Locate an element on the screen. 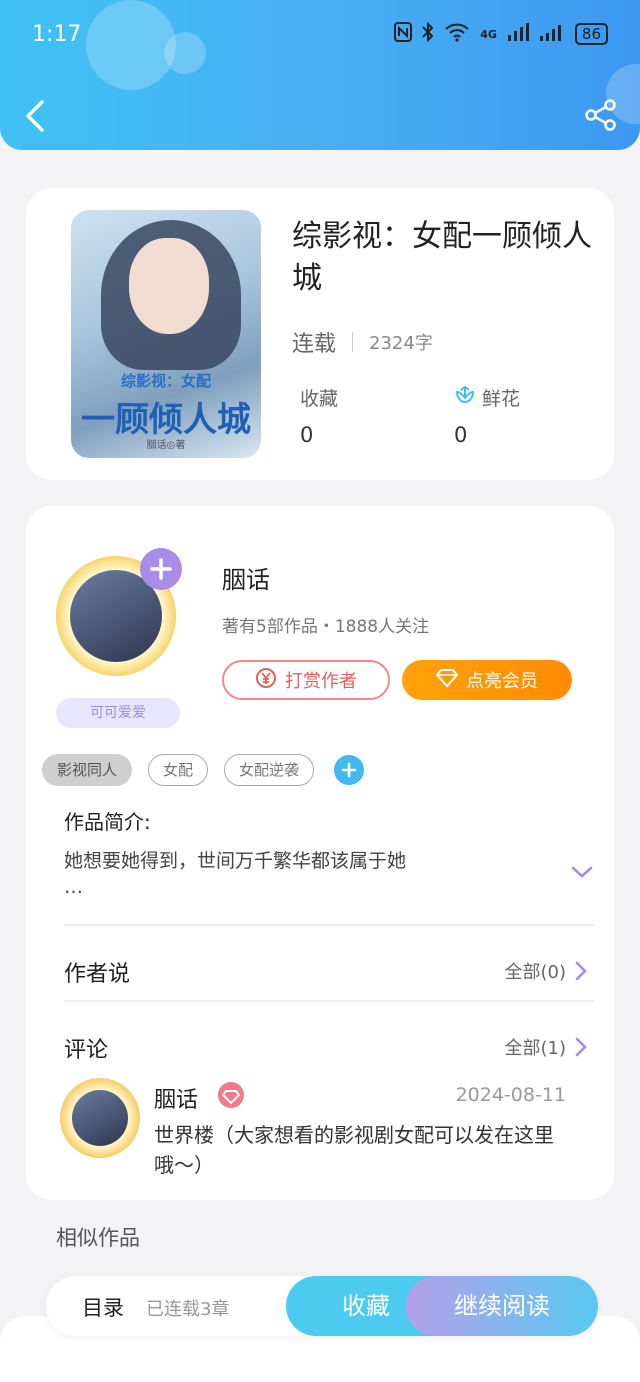 The image size is (640, 1382). comments-all-link: 全部(1) is located at coordinates (547, 1047).